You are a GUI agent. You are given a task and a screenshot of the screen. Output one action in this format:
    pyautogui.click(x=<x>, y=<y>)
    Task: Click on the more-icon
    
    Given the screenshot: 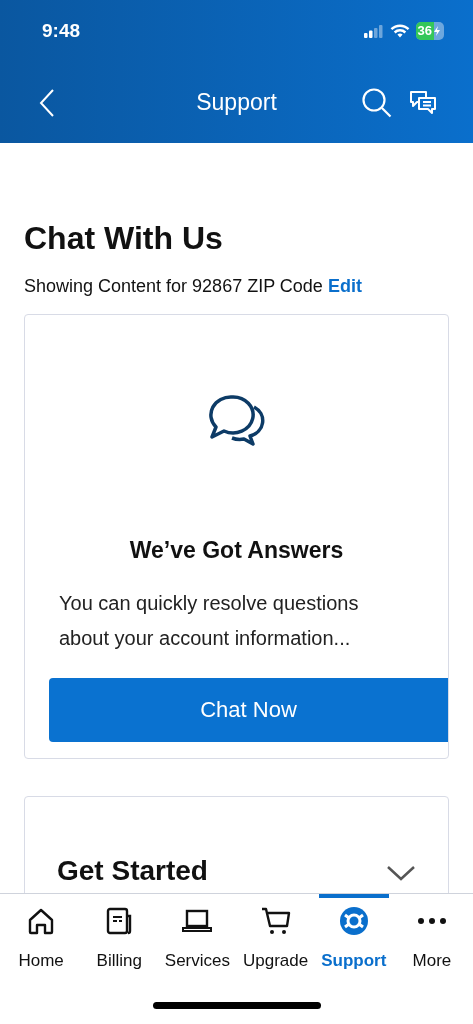 What is the action you would take?
    pyautogui.click(x=431, y=921)
    